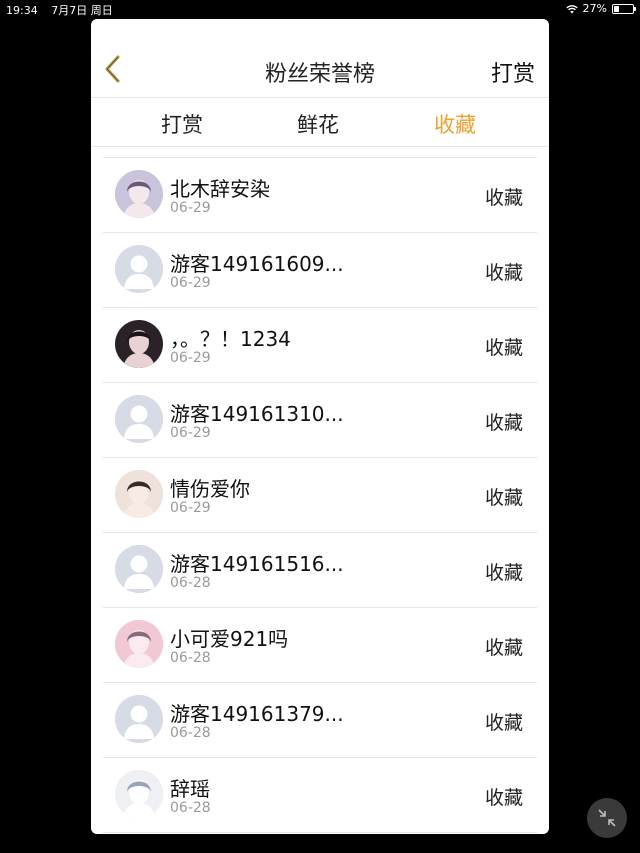 The width and height of the screenshot is (640, 853). What do you see at coordinates (210, 489) in the screenshot?
I see `fan-name: 情伤爱你` at bounding box center [210, 489].